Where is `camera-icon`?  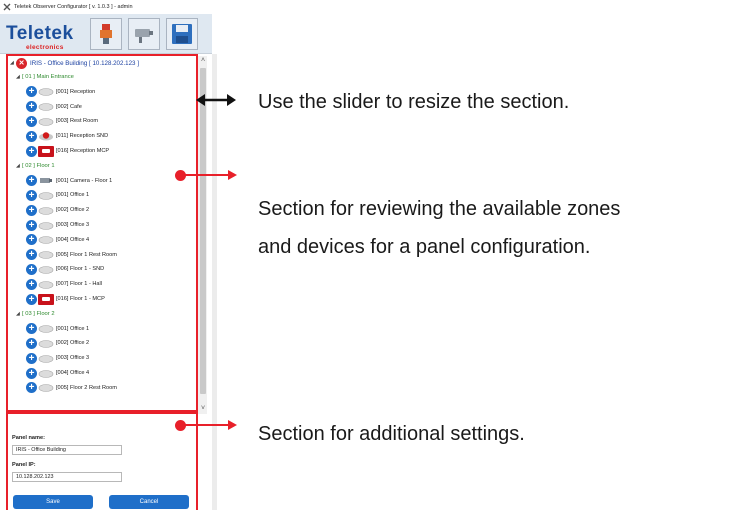 camera-icon is located at coordinates (144, 36).